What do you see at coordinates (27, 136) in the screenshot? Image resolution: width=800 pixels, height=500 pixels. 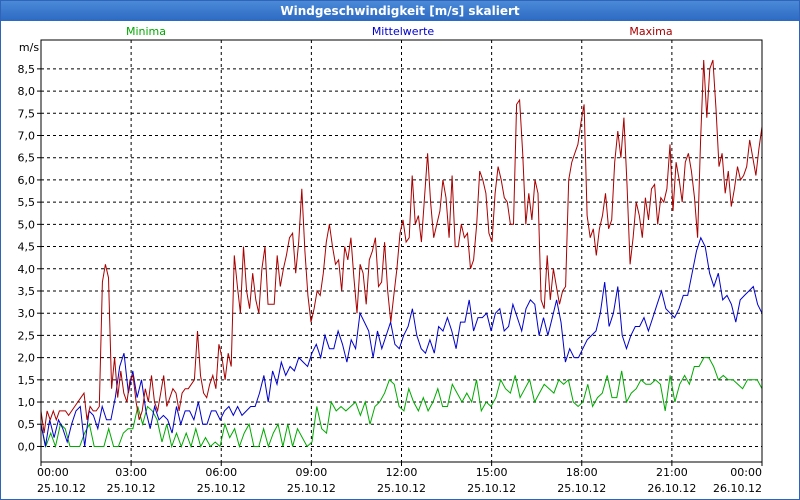 I see `y-tick-label: 7,0` at bounding box center [27, 136].